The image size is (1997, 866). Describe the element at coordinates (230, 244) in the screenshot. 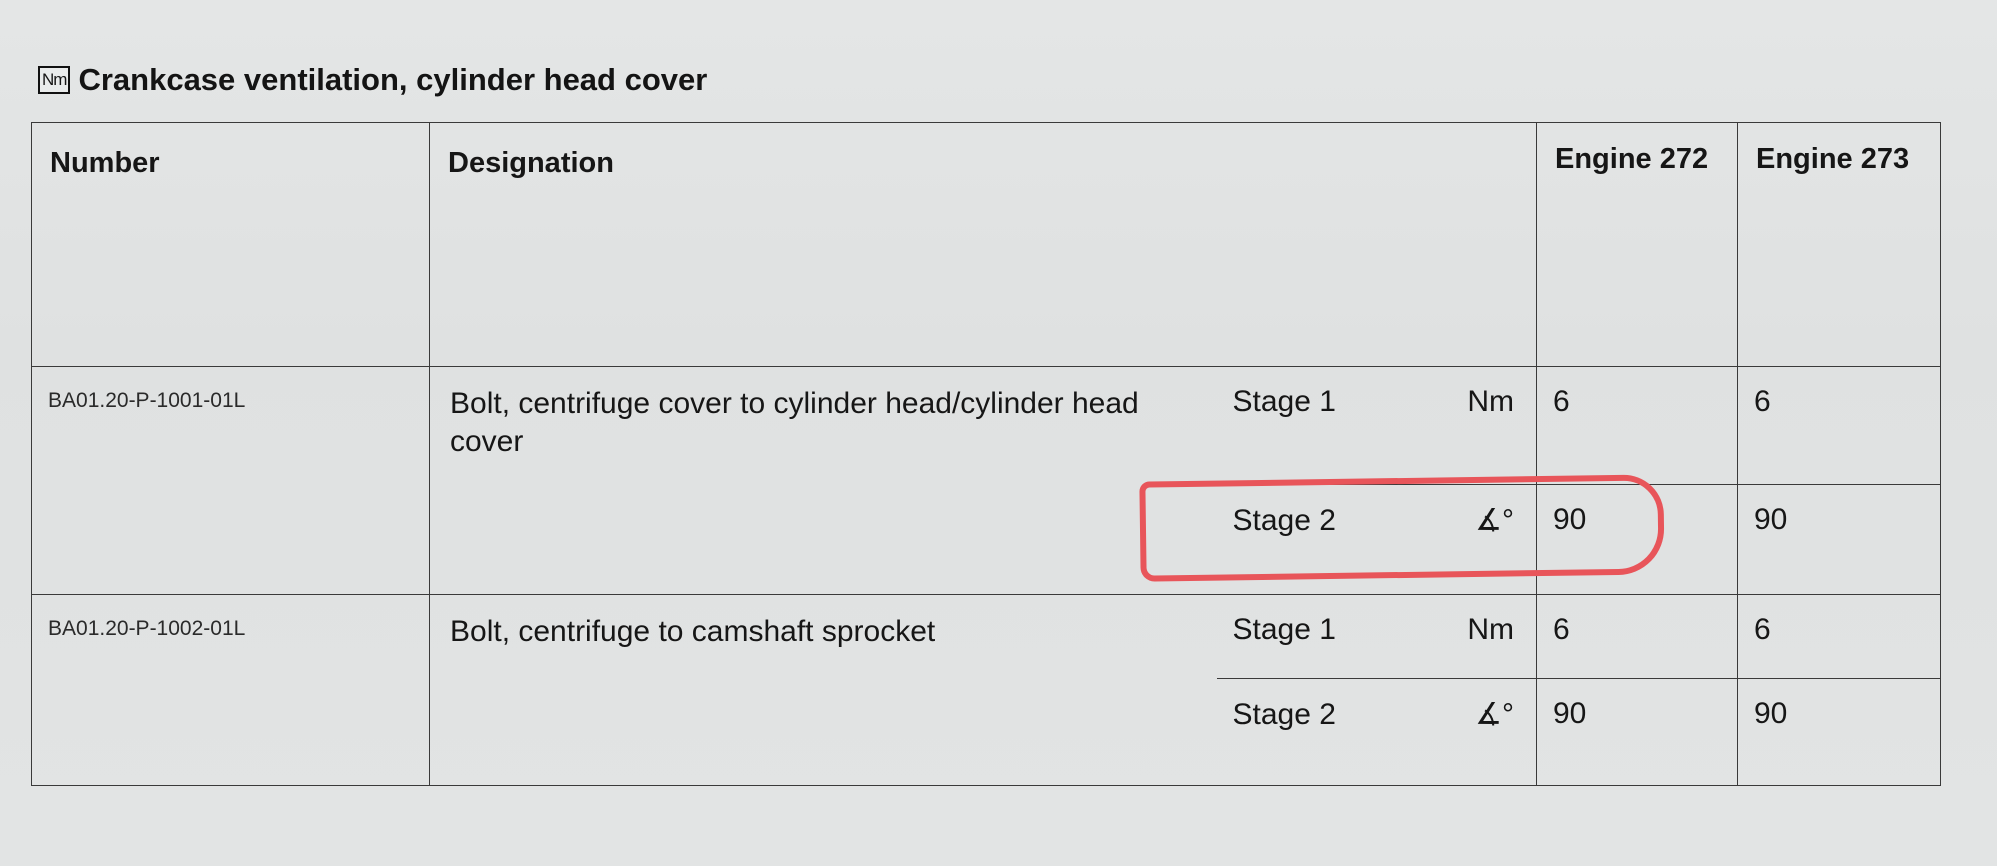

I see `column-header-number: Number` at that location.